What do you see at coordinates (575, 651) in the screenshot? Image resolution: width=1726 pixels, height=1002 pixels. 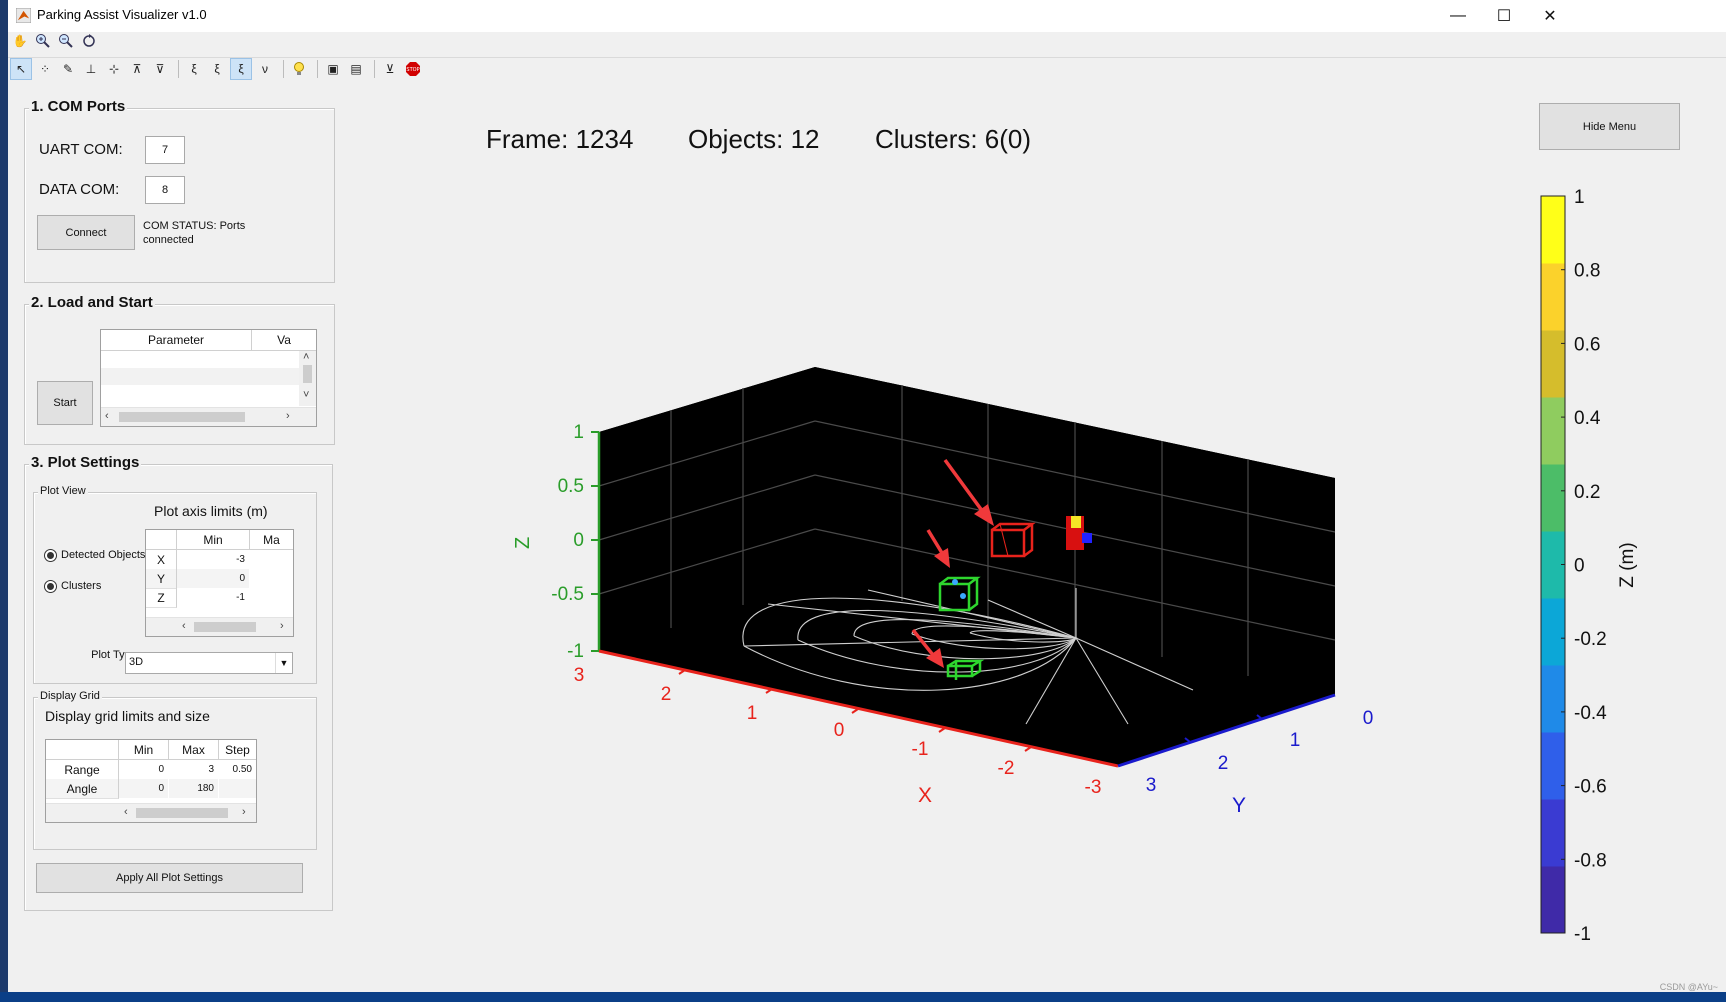 I see `z-tick-label: -1` at bounding box center [575, 651].